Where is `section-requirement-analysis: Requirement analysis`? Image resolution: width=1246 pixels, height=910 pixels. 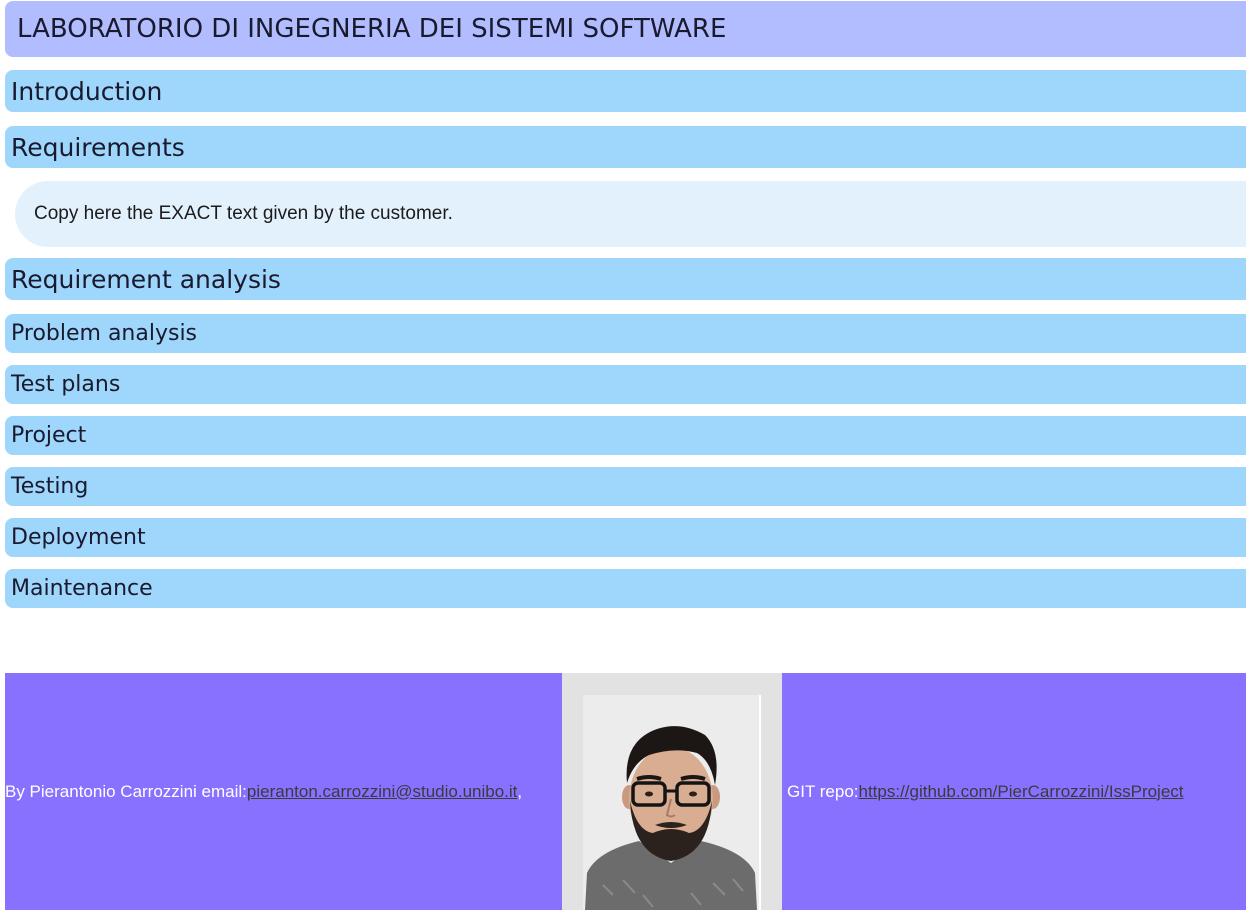 section-requirement-analysis: Requirement analysis is located at coordinates (625, 279).